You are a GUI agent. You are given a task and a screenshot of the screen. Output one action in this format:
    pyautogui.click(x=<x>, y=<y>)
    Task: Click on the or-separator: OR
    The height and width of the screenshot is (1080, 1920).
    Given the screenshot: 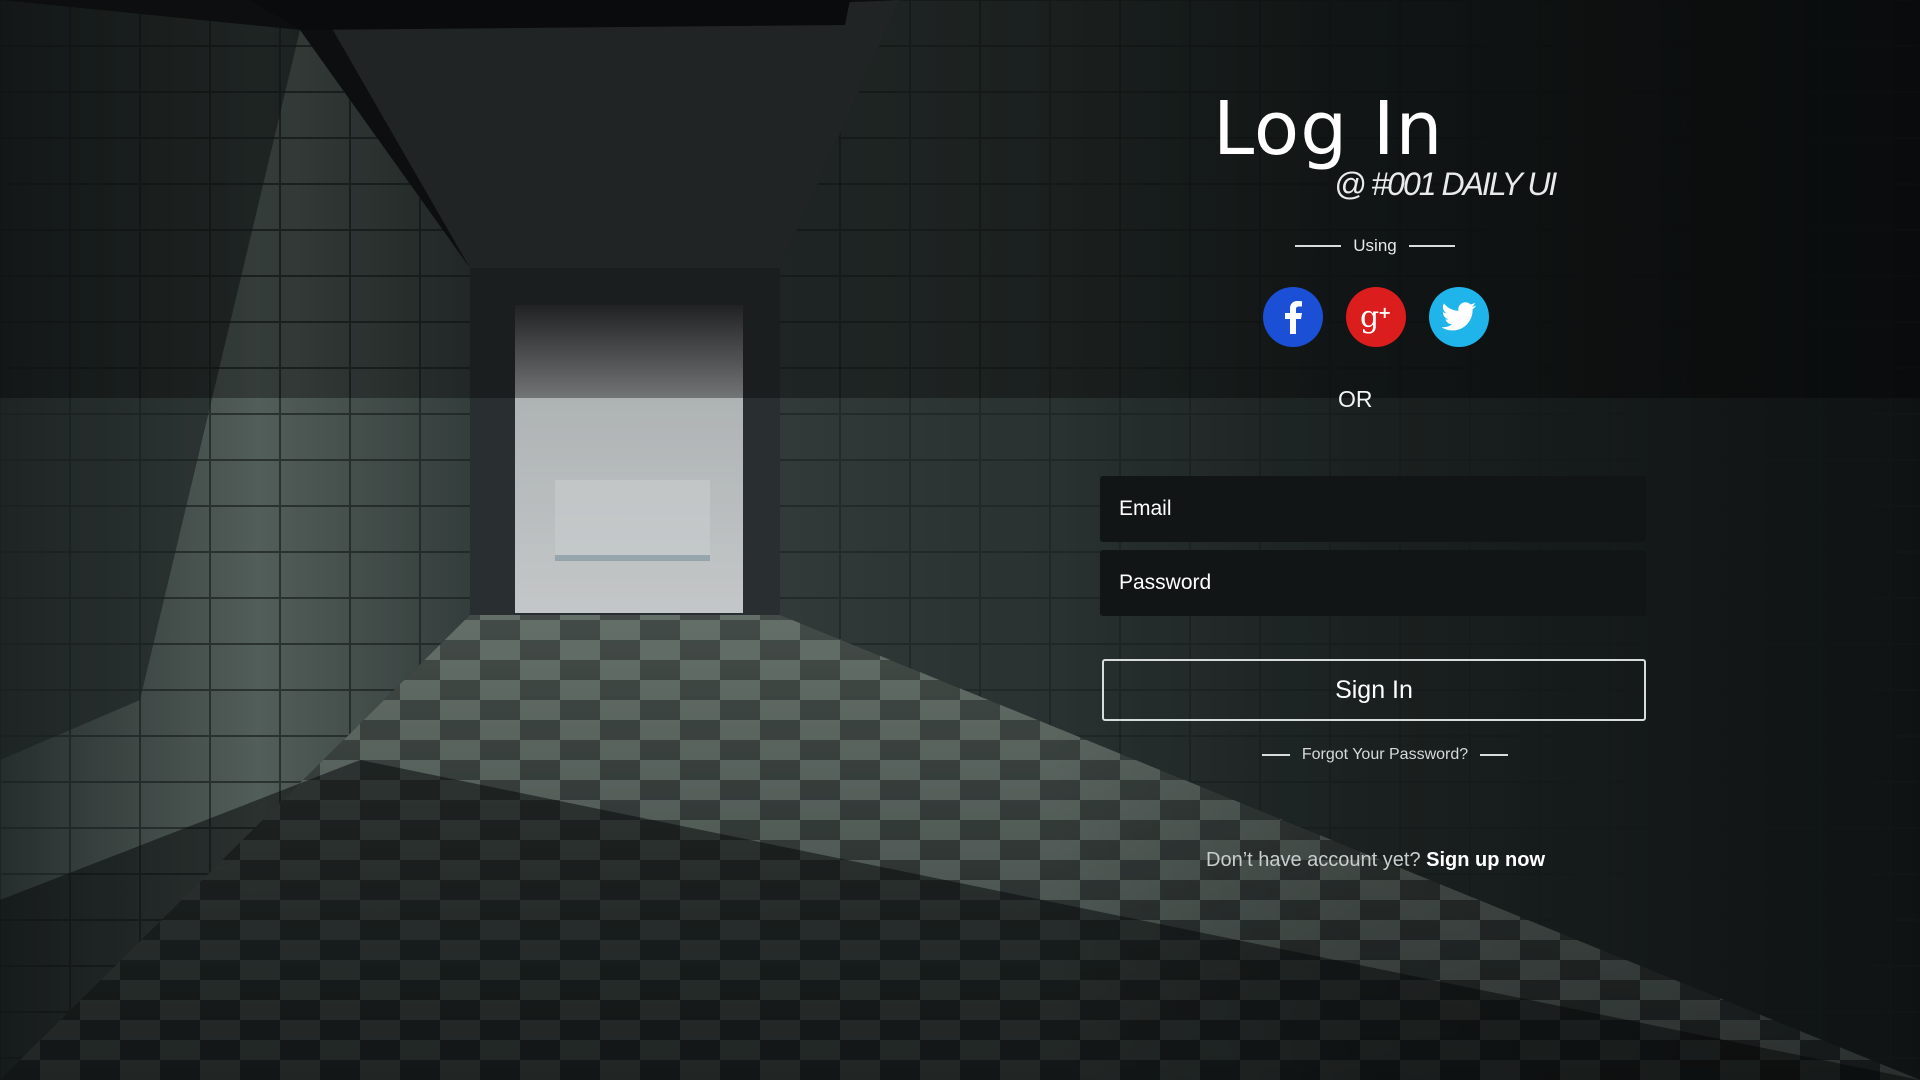 What is the action you would take?
    pyautogui.click(x=1355, y=399)
    